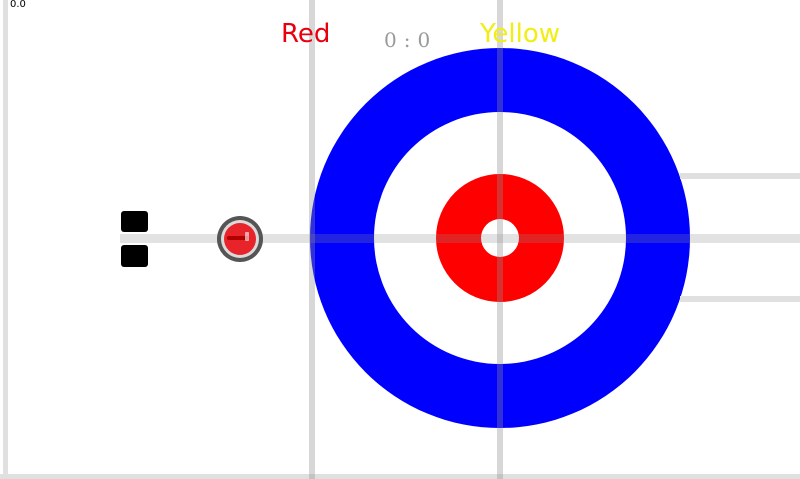 Image resolution: width=800 pixels, height=479 pixels. What do you see at coordinates (740, 299) in the screenshot?
I see `side-line-lower` at bounding box center [740, 299].